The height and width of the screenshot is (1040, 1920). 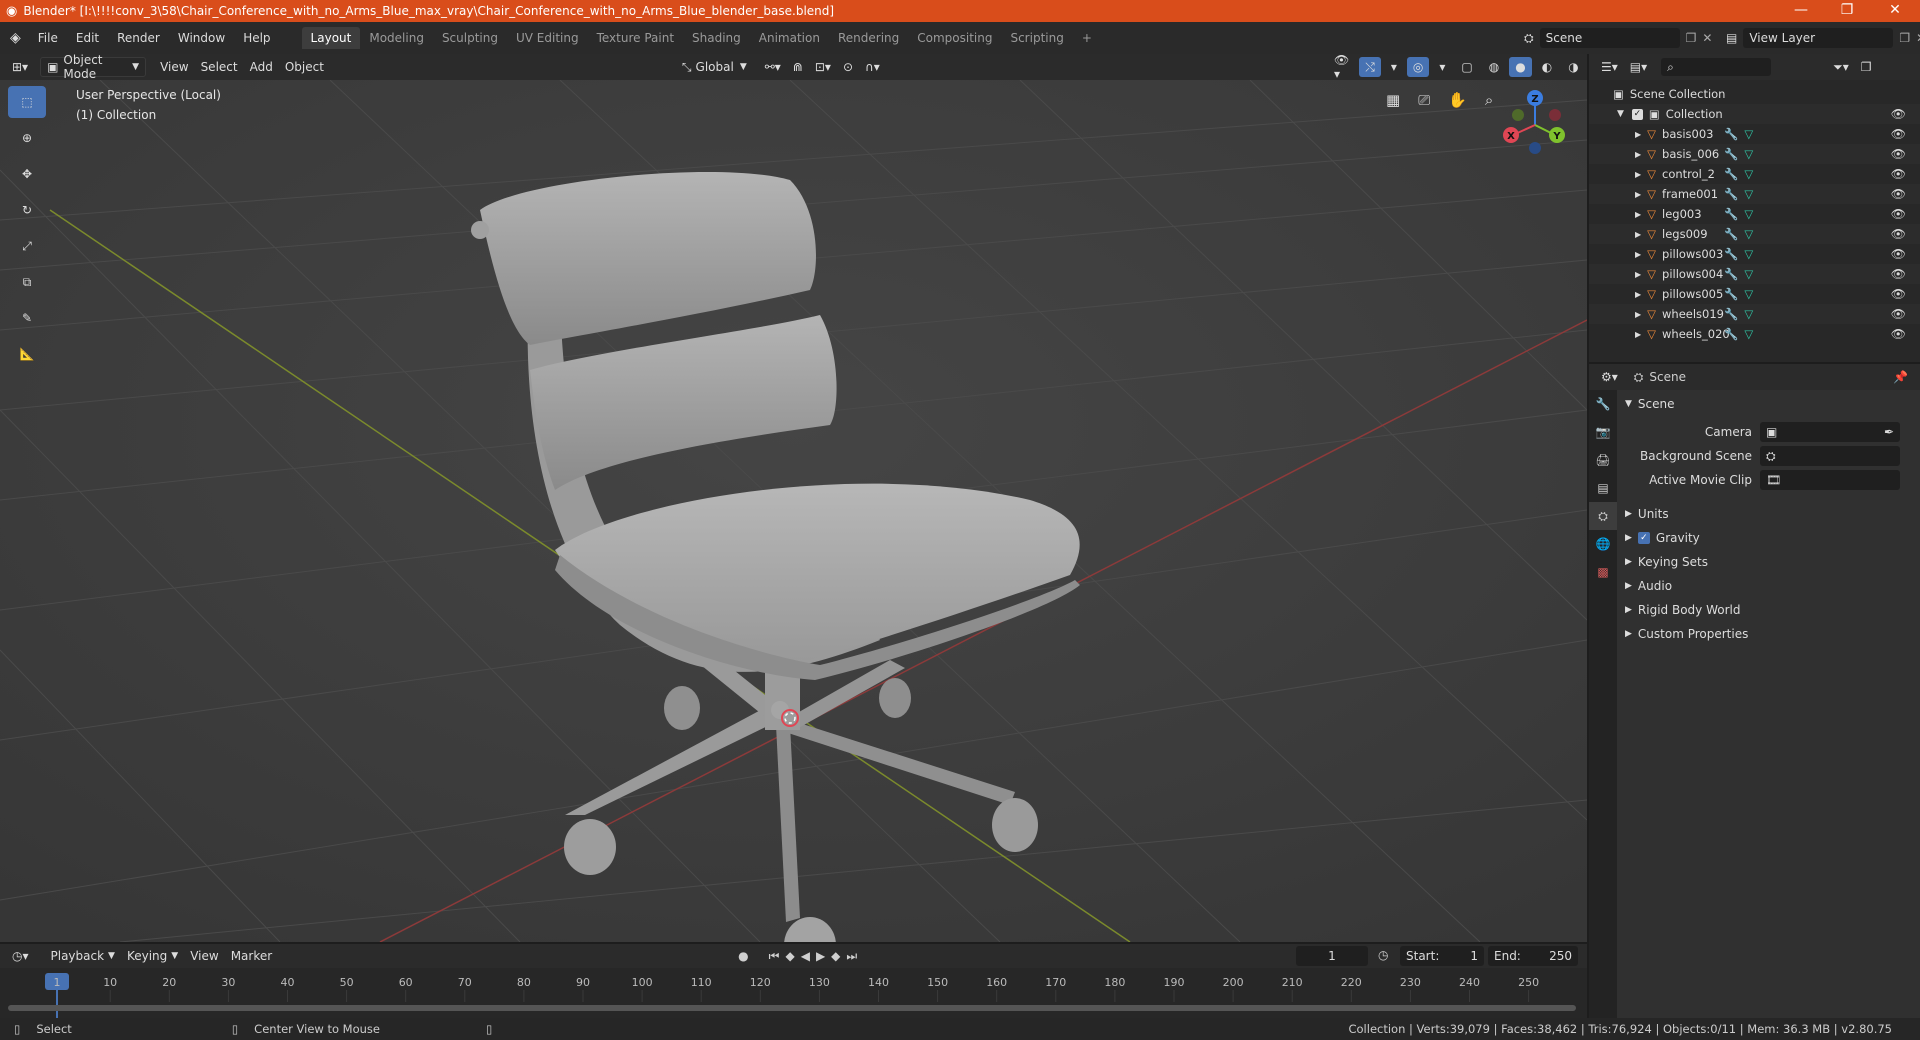 What do you see at coordinates (823, 67) in the screenshot?
I see `snap-target-icon: ⊡▾` at bounding box center [823, 67].